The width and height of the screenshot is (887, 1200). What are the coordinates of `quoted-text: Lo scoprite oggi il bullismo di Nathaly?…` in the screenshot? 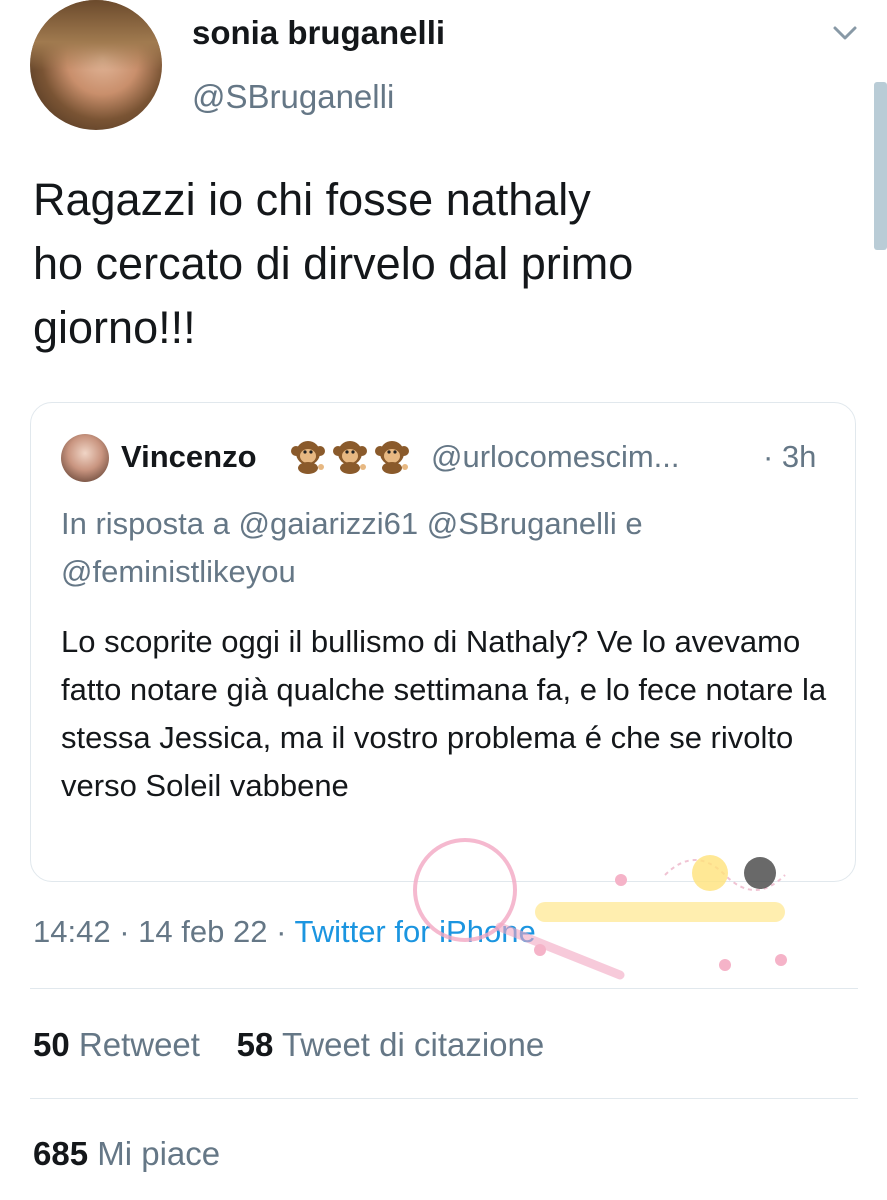 It's located at (444, 713).